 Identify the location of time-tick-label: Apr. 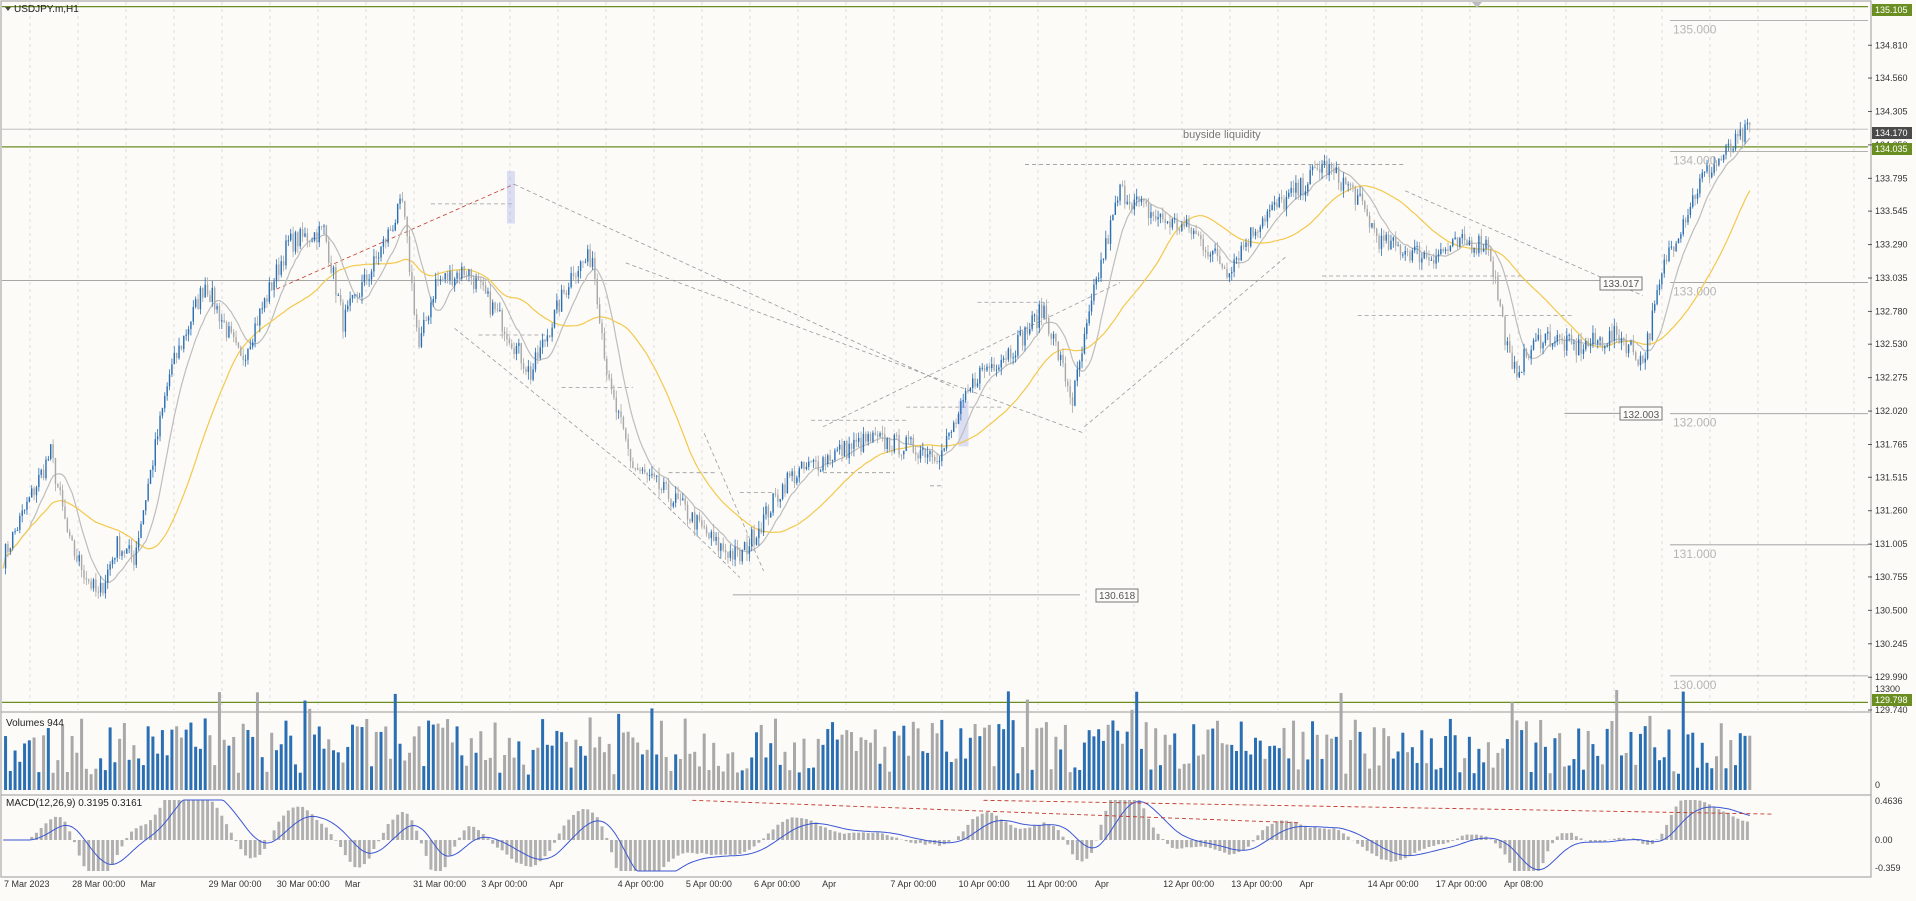
(556, 884).